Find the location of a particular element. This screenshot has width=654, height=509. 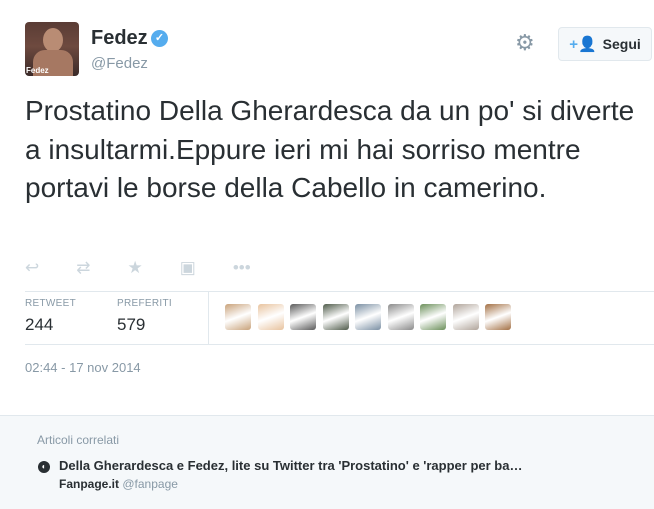

retweet-label: RETWEET is located at coordinates (50, 303).